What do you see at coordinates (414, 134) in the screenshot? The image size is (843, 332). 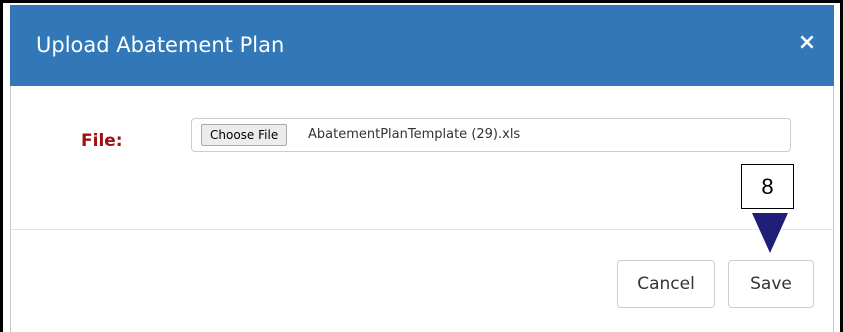 I see `selected-file-name: AbatementPlanTemplate (29).xls` at bounding box center [414, 134].